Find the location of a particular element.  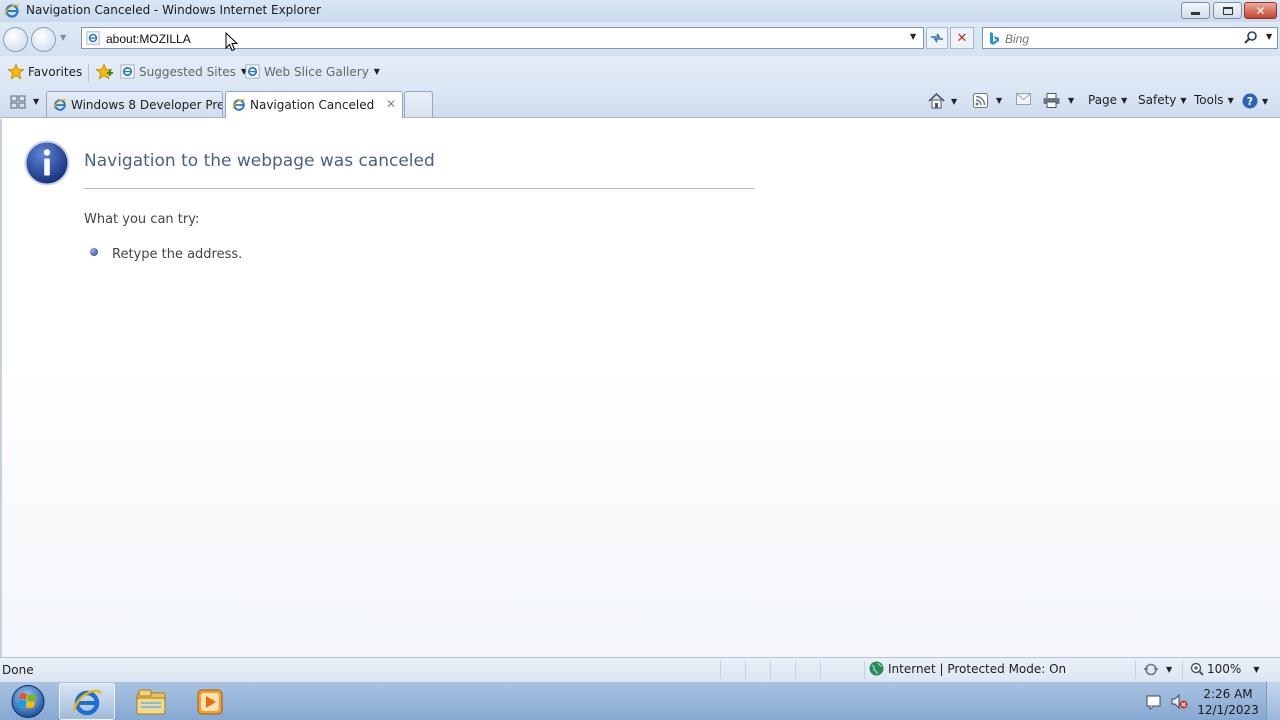

show-desktop-button is located at coordinates (1273, 701).